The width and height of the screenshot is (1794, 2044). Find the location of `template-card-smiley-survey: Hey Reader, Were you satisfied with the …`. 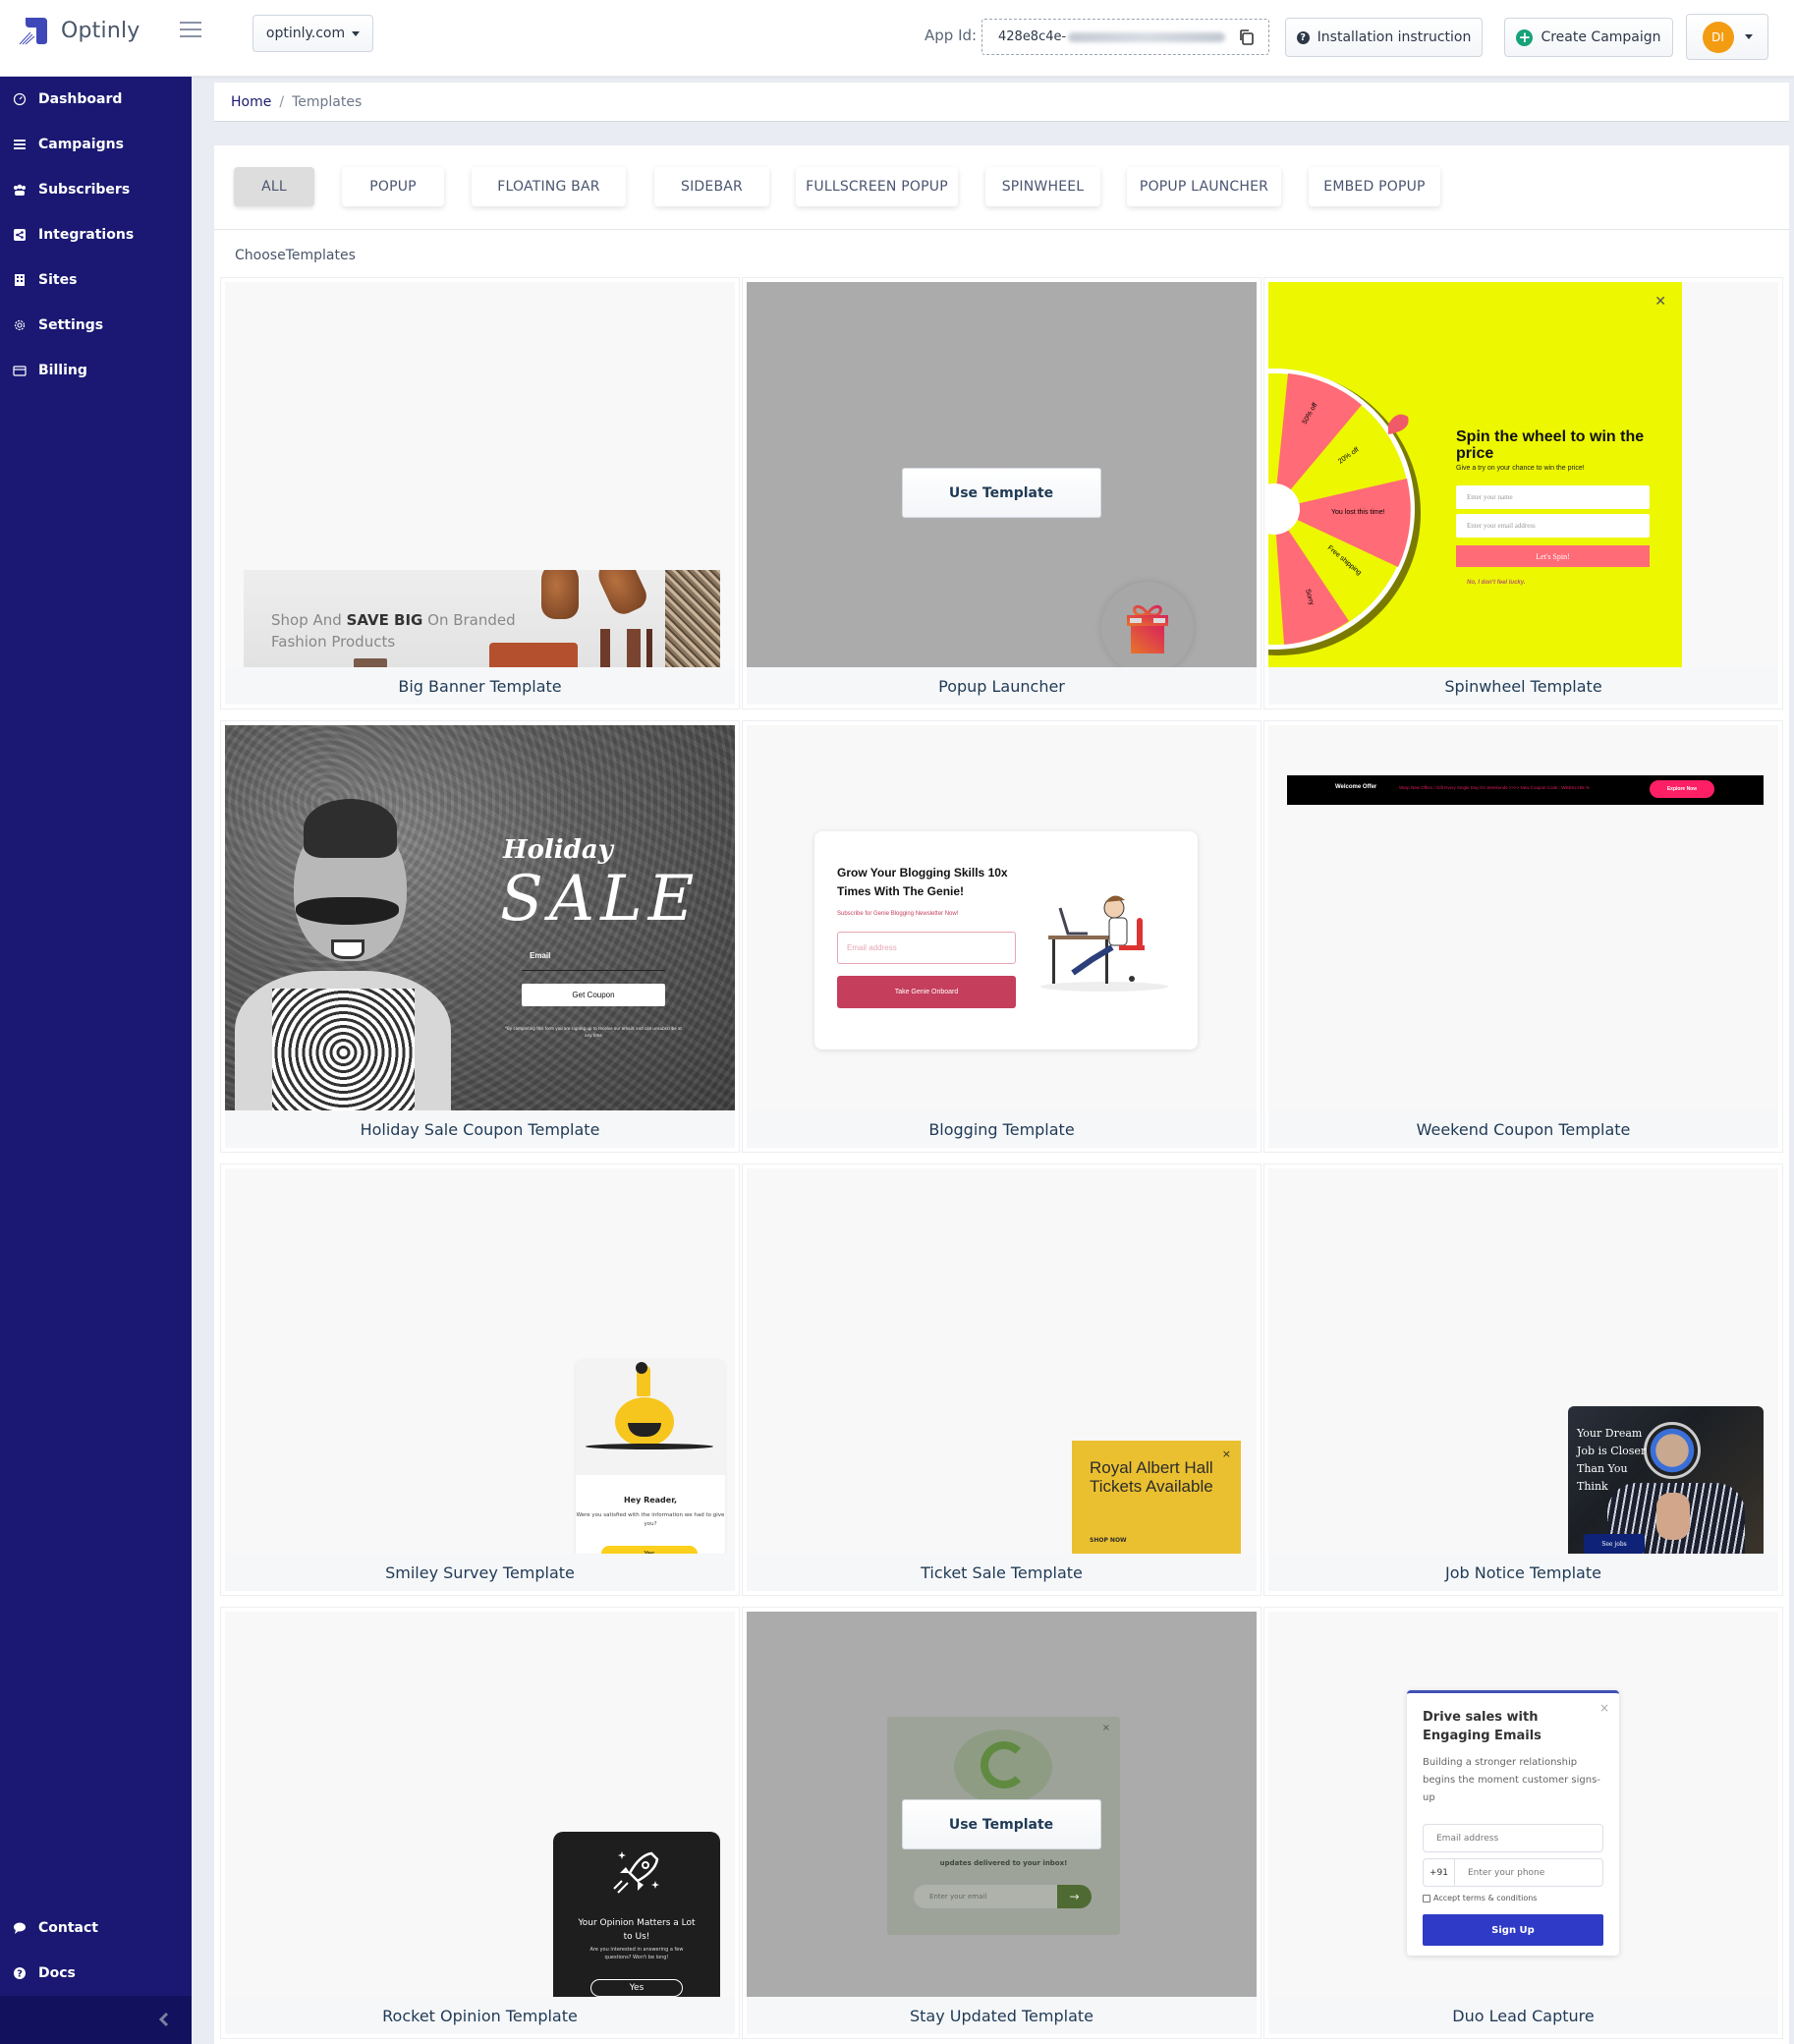

template-card-smiley-survey: Hey Reader, Were you satisfied with the … is located at coordinates (480, 1380).